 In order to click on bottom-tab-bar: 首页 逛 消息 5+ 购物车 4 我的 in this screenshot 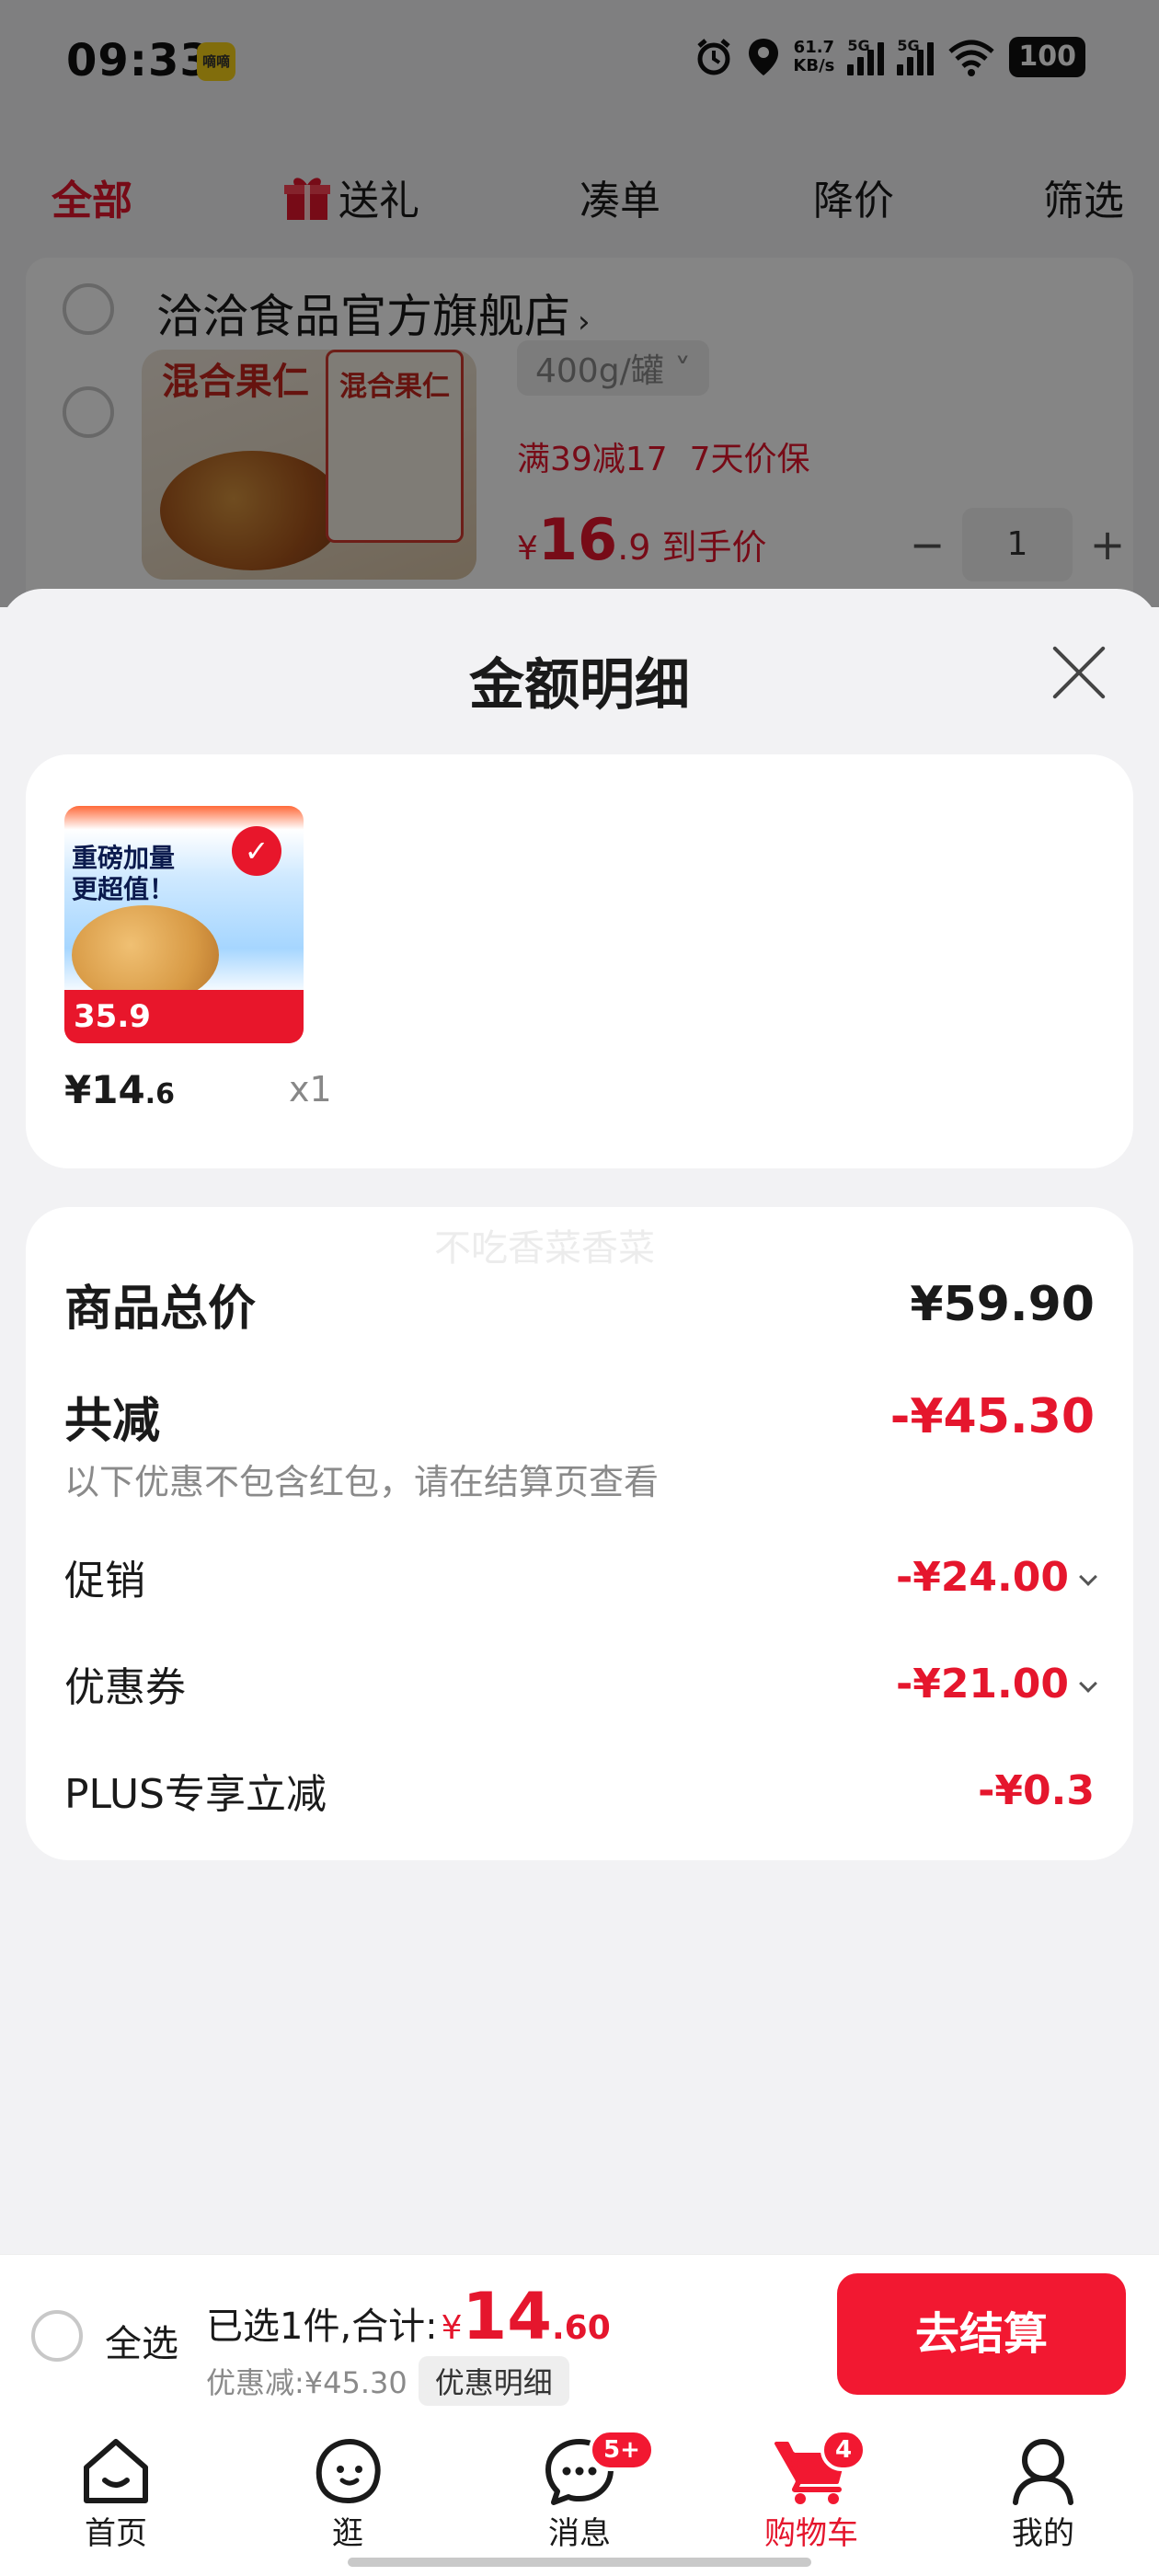, I will do `click(579, 2495)`.